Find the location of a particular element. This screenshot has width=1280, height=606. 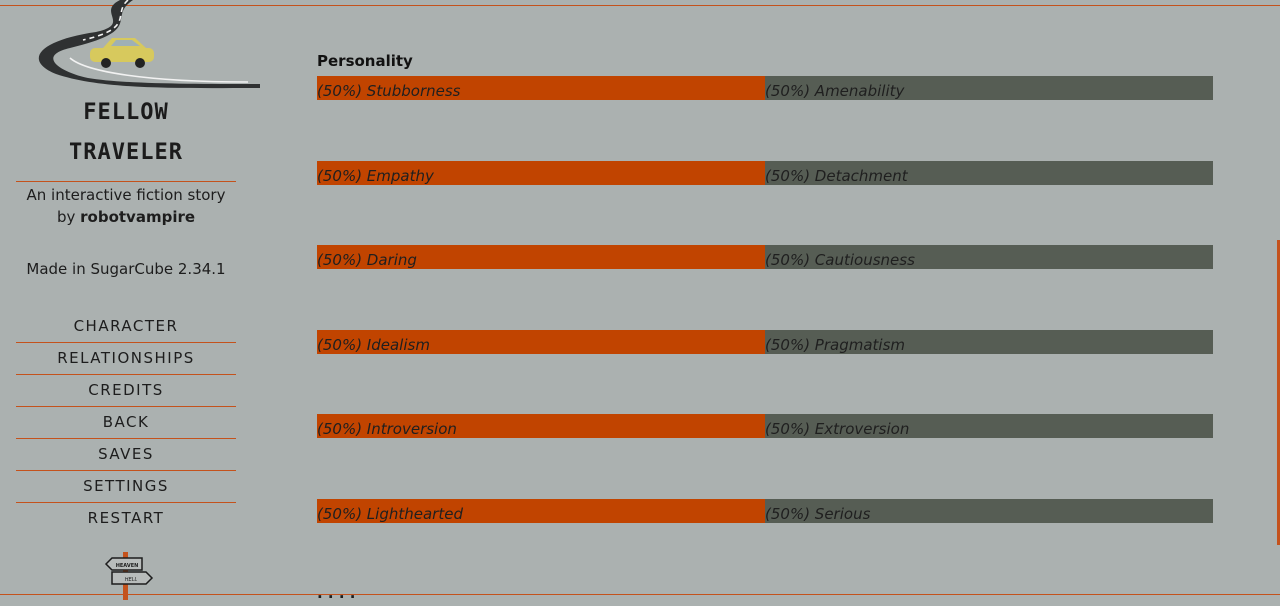

trait-right-label: (50%) Detachment is located at coordinates (836, 176).